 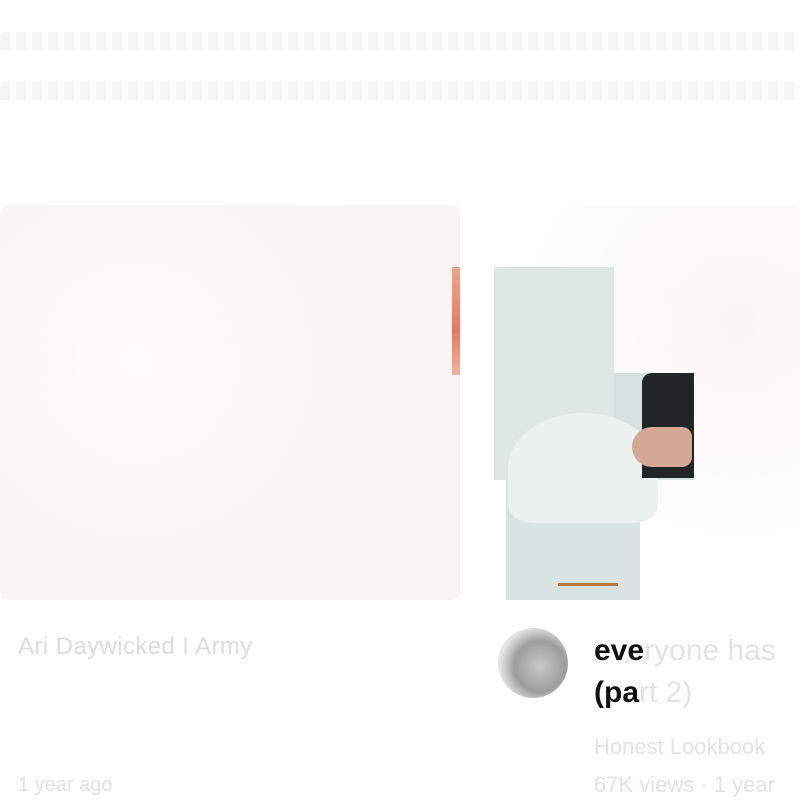 I want to click on thumbnail-accent-strip, so click(x=456, y=321).